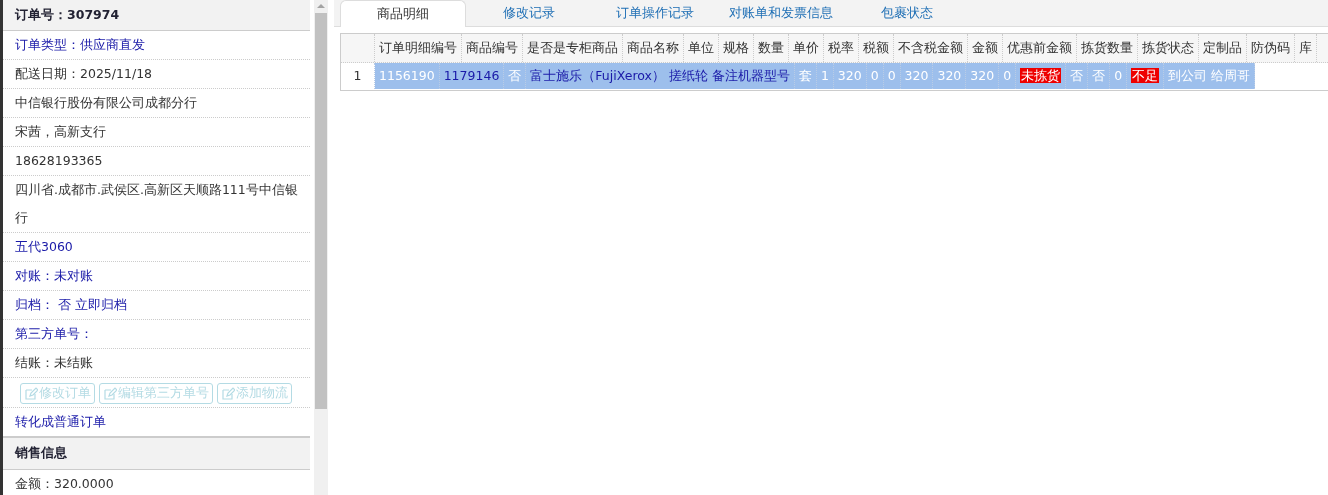  Describe the element at coordinates (1306, 48) in the screenshot. I see `column-header: 库` at that location.